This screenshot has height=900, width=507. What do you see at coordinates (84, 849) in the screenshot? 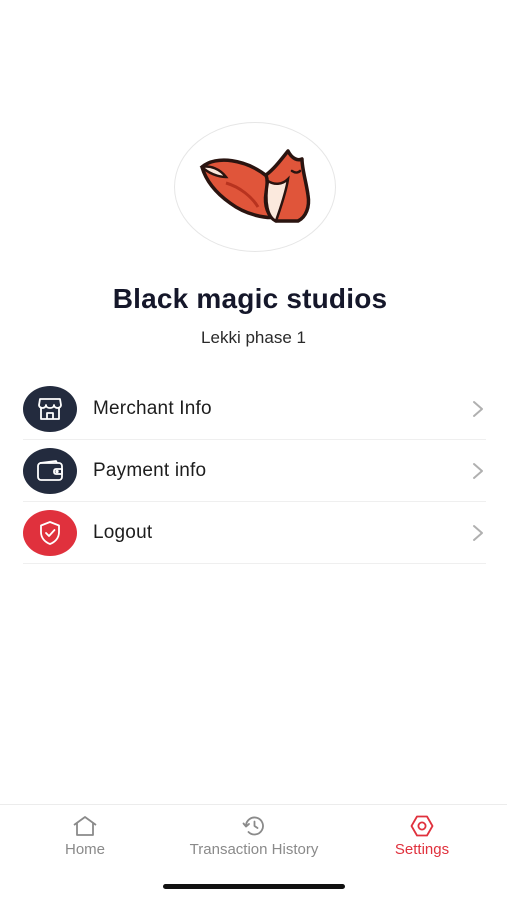
I see `tab-label: Home` at bounding box center [84, 849].